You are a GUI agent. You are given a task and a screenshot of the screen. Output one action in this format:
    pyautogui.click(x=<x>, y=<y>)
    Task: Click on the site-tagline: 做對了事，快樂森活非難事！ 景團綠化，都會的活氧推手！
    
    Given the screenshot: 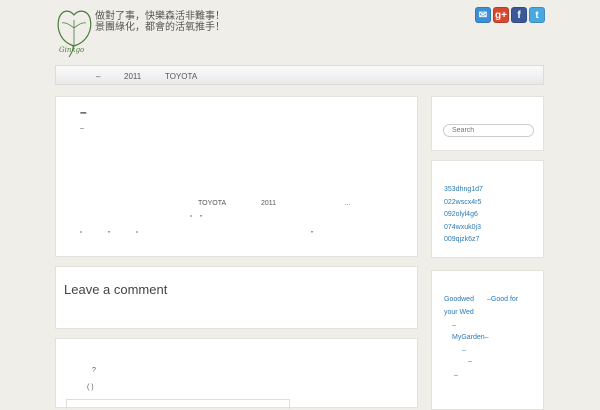 What is the action you would take?
    pyautogui.click(x=160, y=22)
    